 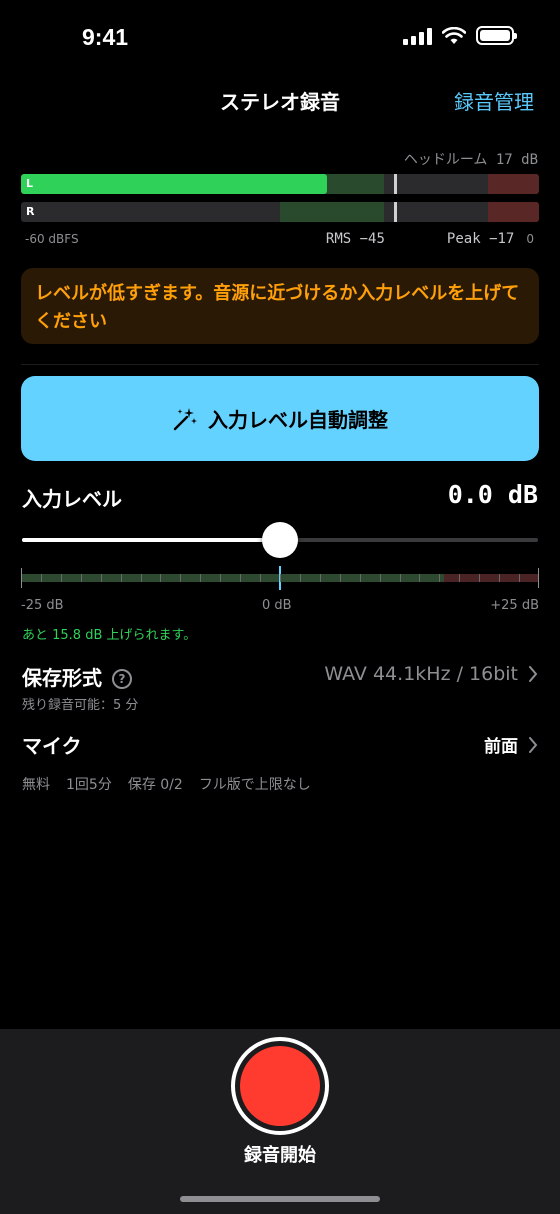 I want to click on record-button, so click(x=280, y=1086).